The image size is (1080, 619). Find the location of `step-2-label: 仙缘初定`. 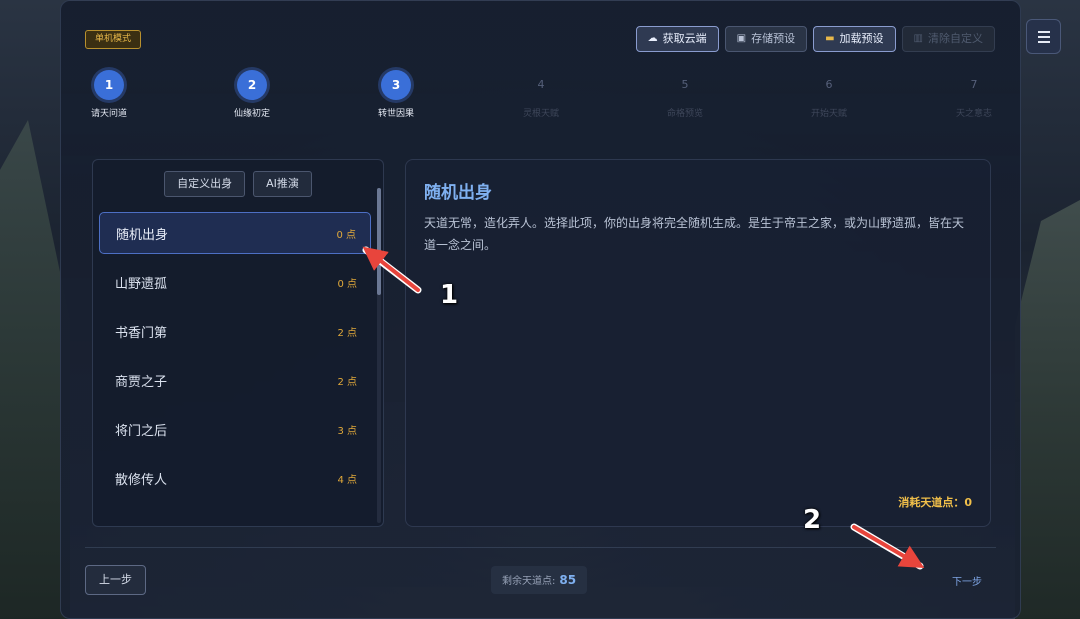

step-2-label: 仙缘初定 is located at coordinates (251, 114).